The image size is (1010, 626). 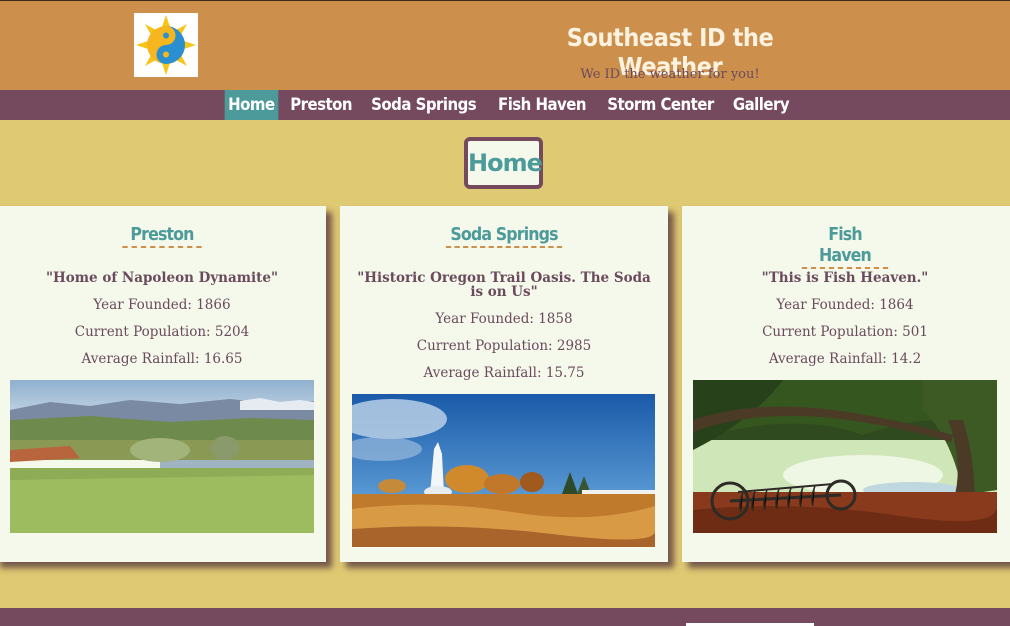 What do you see at coordinates (503, 163) in the screenshot?
I see `page-title: Home` at bounding box center [503, 163].